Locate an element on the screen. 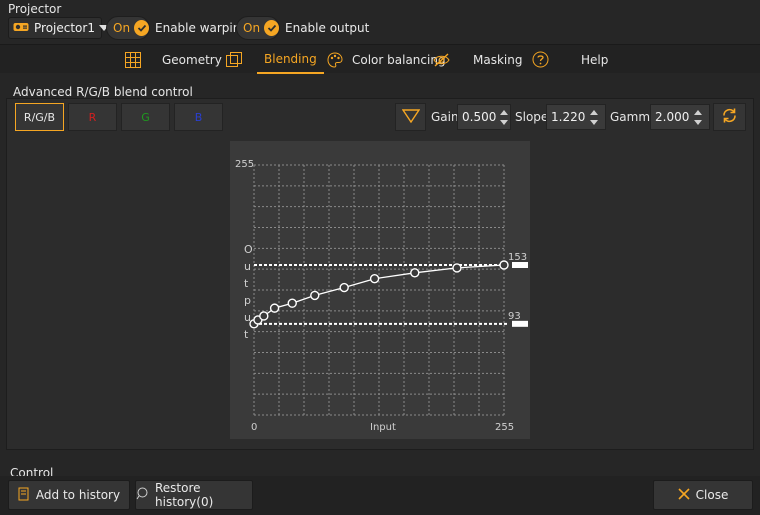 This screenshot has width=760, height=515. slope-up-arrow is located at coordinates (594, 112).